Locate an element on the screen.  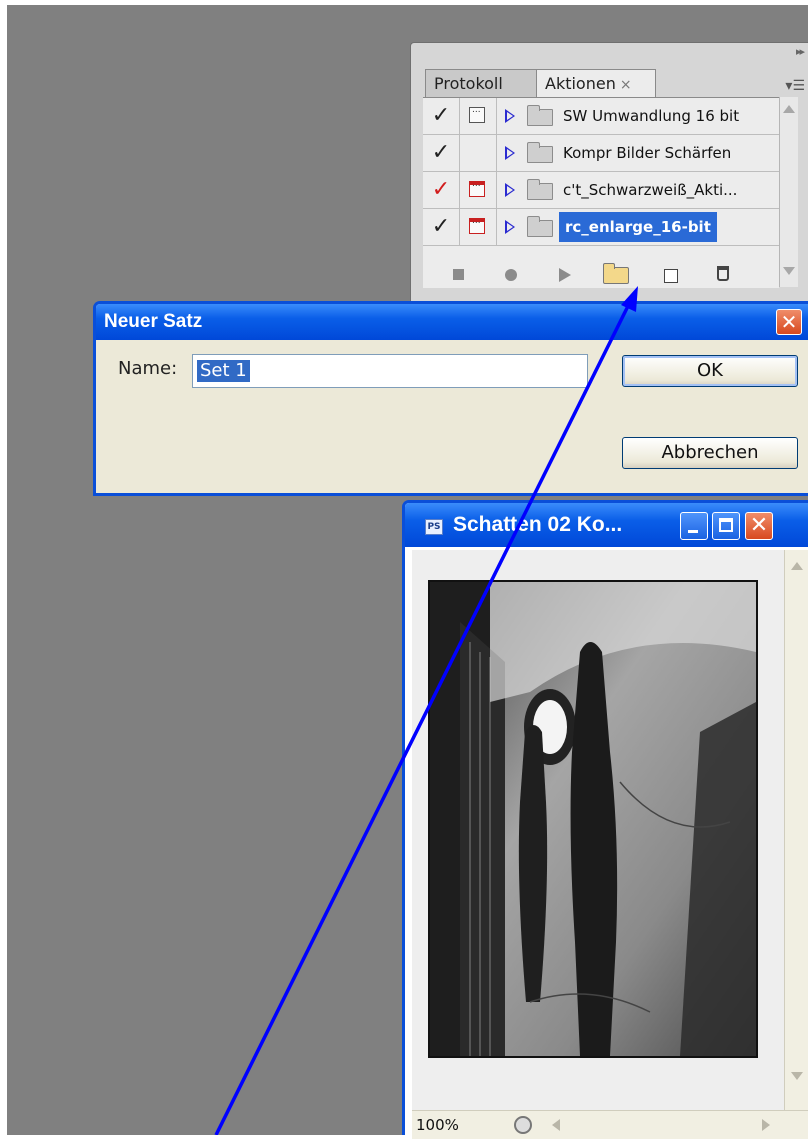
double-chevron-icon: ▸▸ is located at coordinates (800, 51).